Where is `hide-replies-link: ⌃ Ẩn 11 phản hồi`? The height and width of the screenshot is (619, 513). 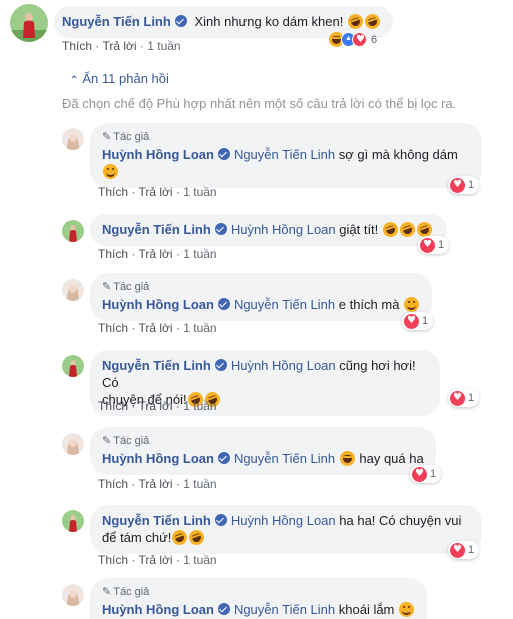 hide-replies-link: ⌃ Ẩn 11 phản hồi is located at coordinates (119, 78).